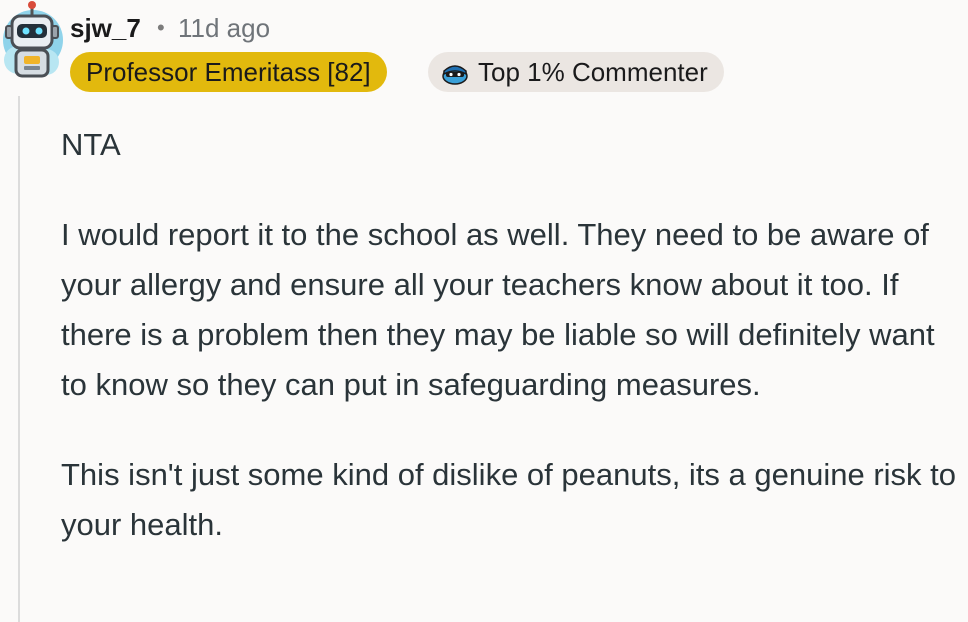 This screenshot has width=968, height=622. What do you see at coordinates (228, 72) in the screenshot?
I see `user-flair-badge: Professor Emeritass [82]` at bounding box center [228, 72].